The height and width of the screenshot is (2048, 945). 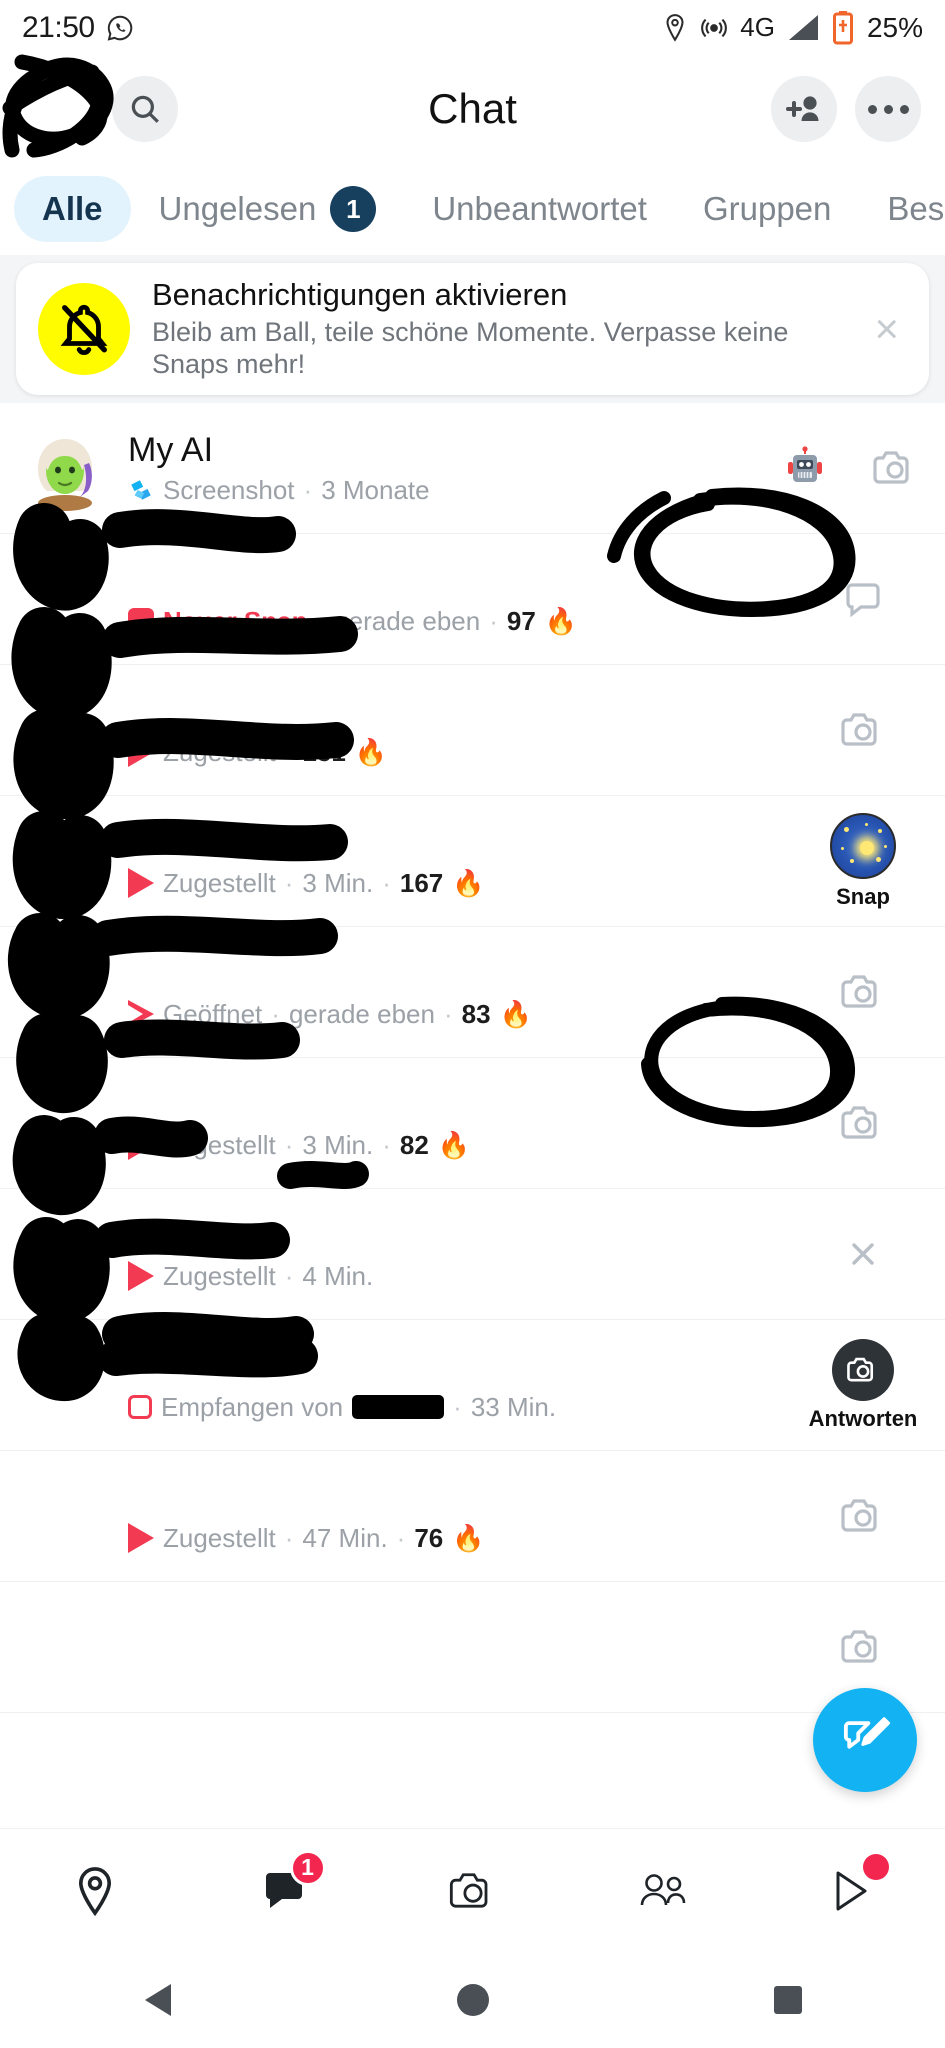 I want to click on nav-friends, so click(x=662, y=1891).